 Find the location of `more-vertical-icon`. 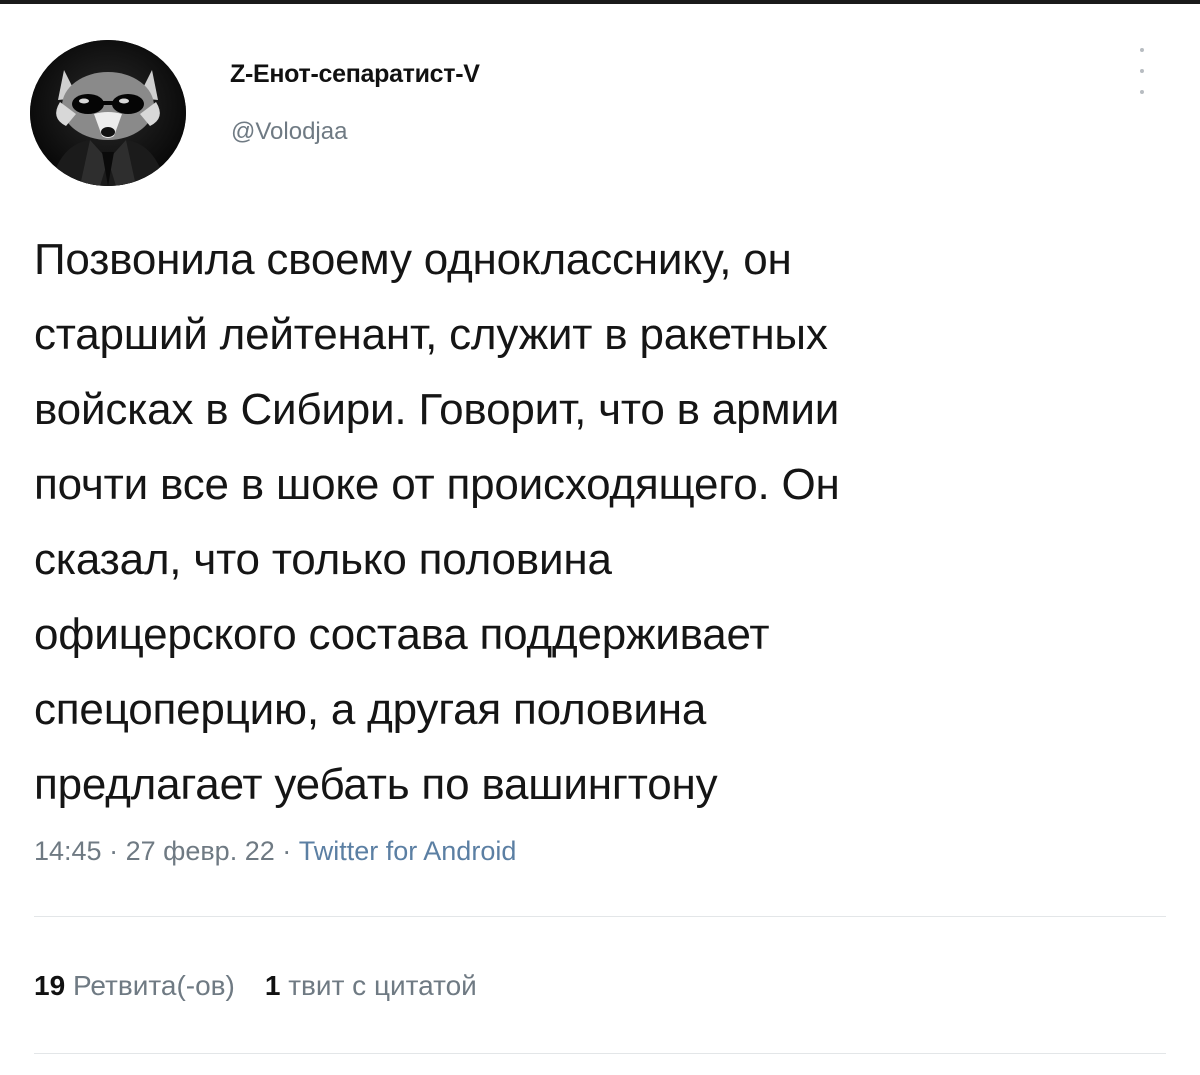

more-vertical-icon is located at coordinates (1142, 71).